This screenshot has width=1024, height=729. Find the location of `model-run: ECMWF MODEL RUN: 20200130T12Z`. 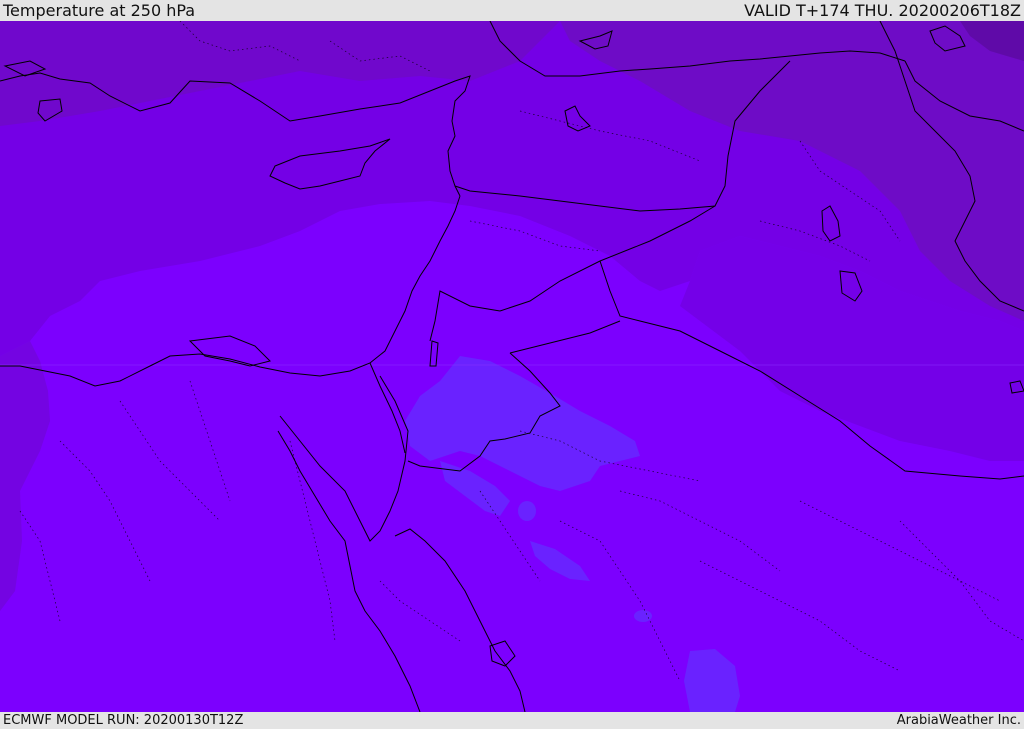

model-run: ECMWF MODEL RUN: 20200130T12Z is located at coordinates (123, 720).